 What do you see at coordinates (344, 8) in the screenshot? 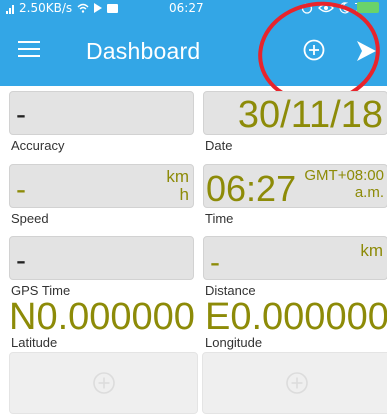
I see `moon-icon` at bounding box center [344, 8].